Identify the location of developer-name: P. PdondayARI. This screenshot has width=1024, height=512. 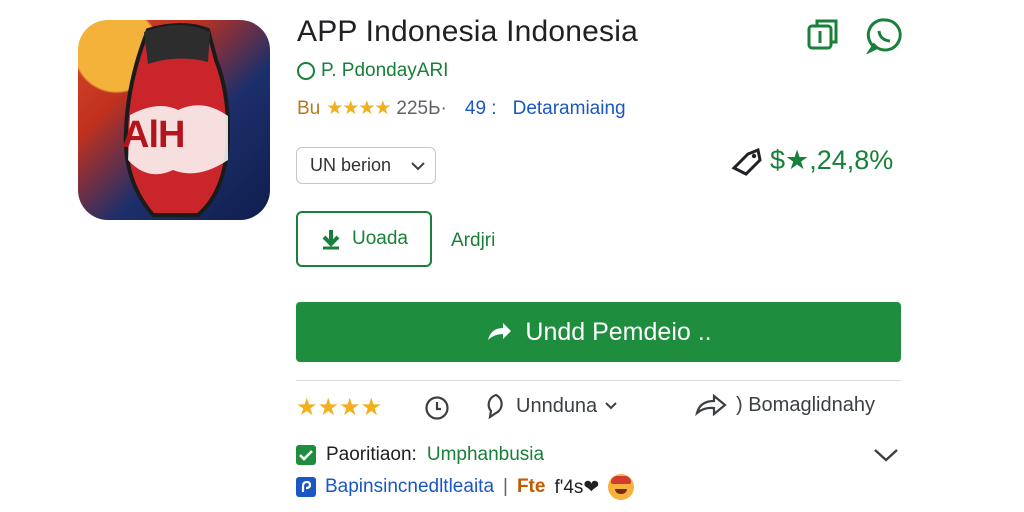
(384, 71).